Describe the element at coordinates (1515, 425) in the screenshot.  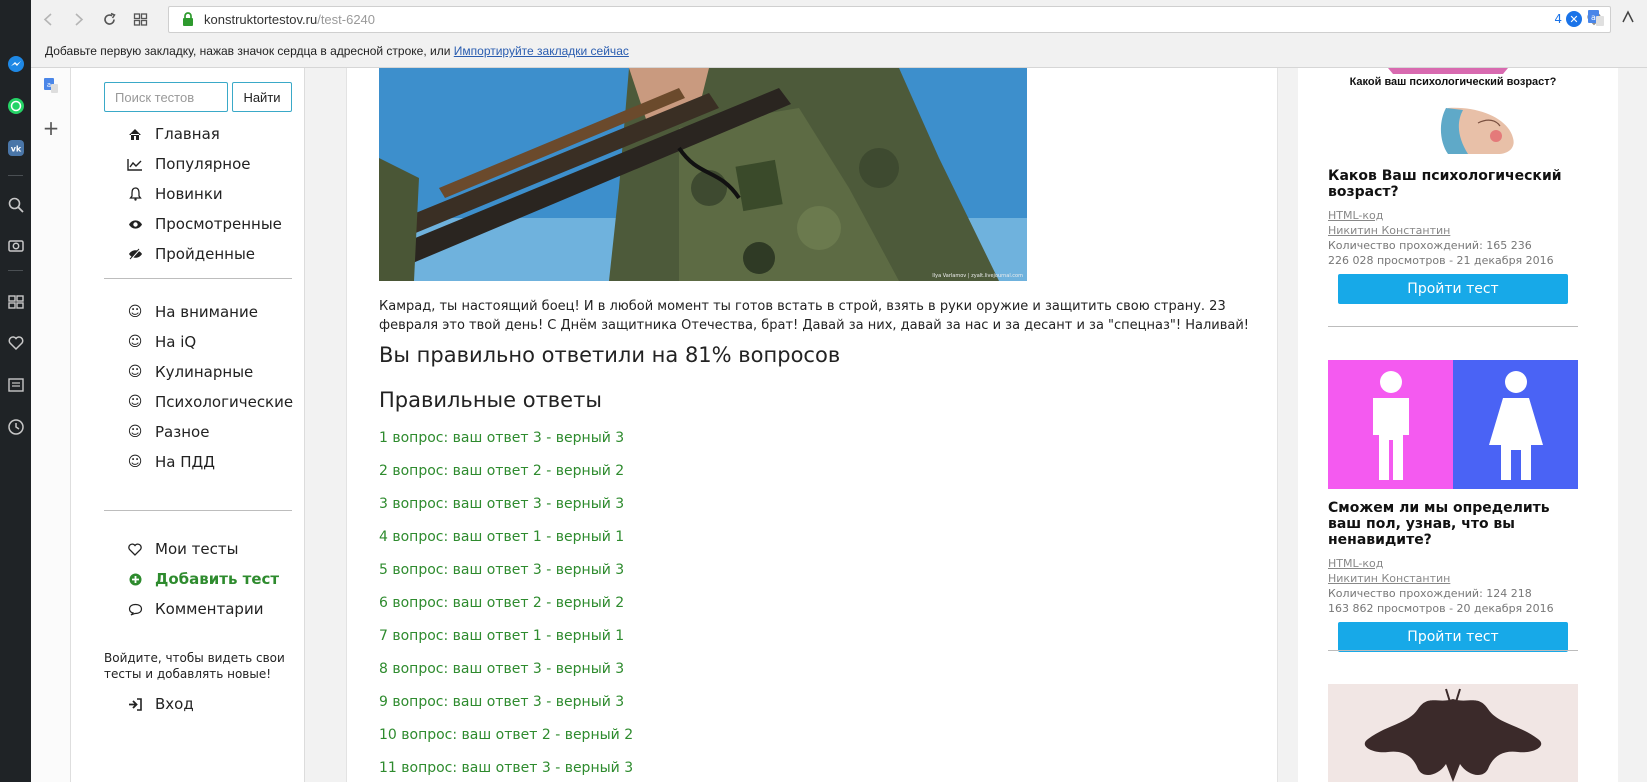
I see `female-figure-icon` at that location.